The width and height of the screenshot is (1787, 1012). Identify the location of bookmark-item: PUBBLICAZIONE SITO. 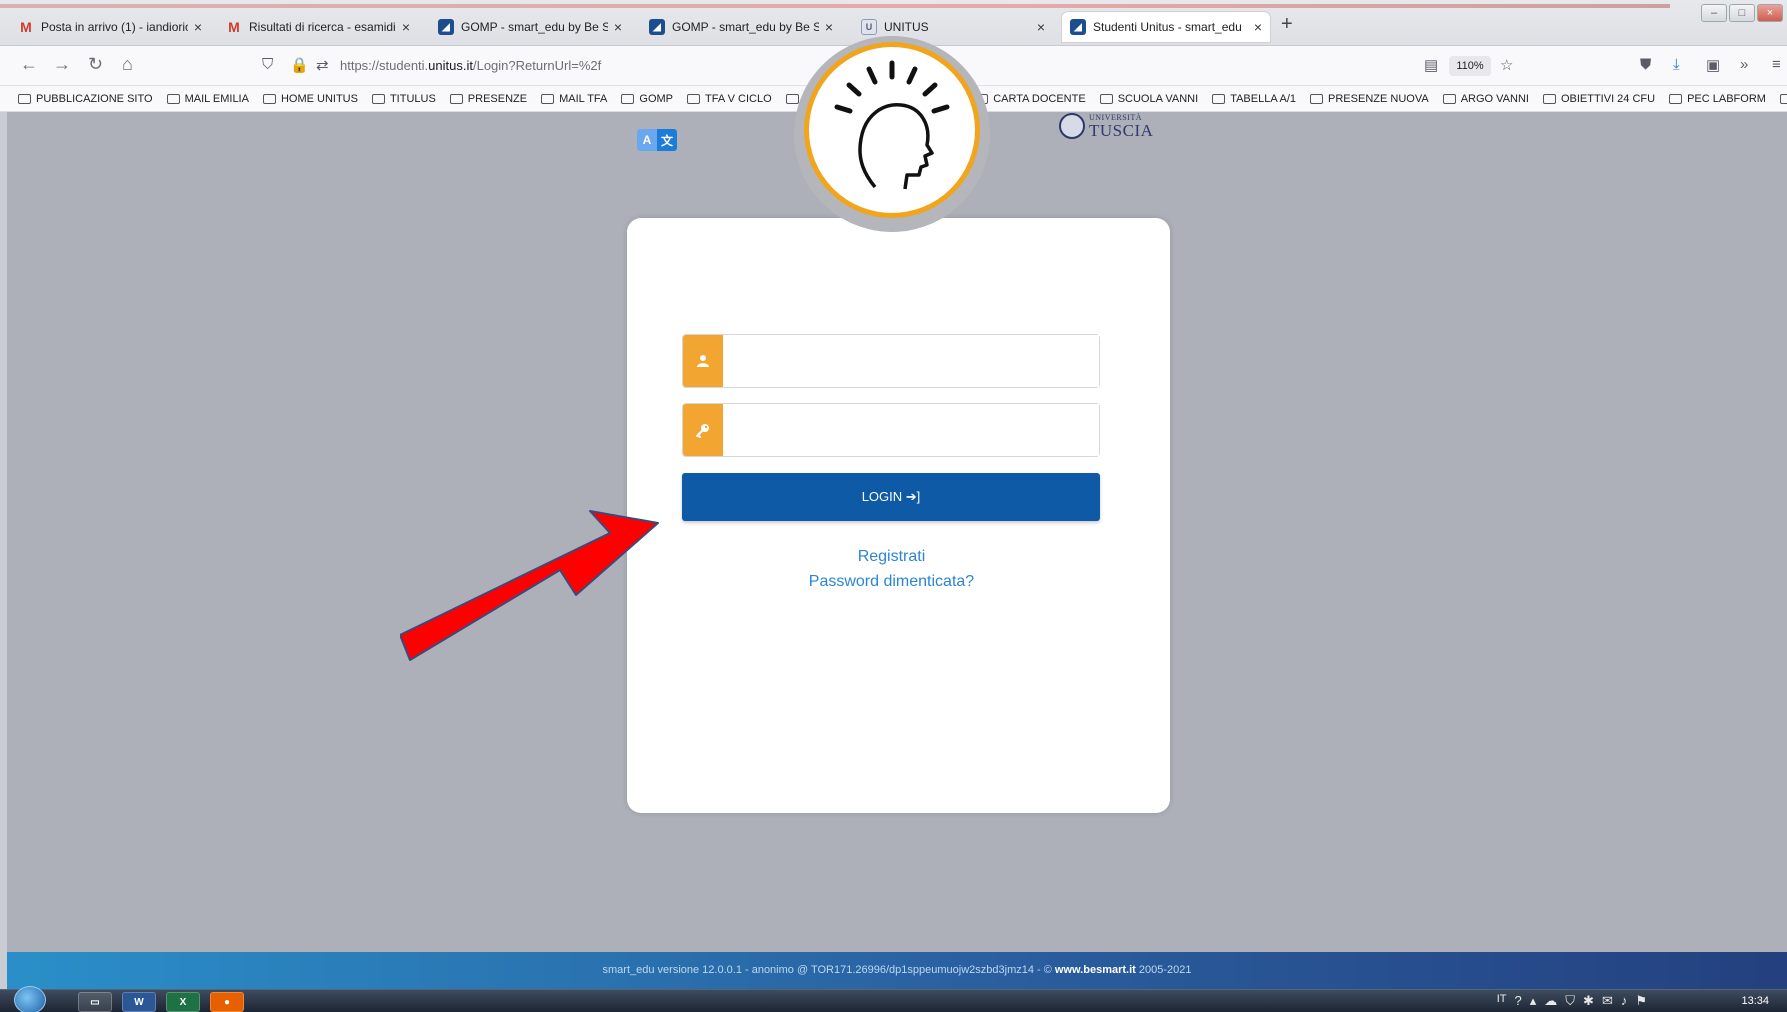
(85, 99).